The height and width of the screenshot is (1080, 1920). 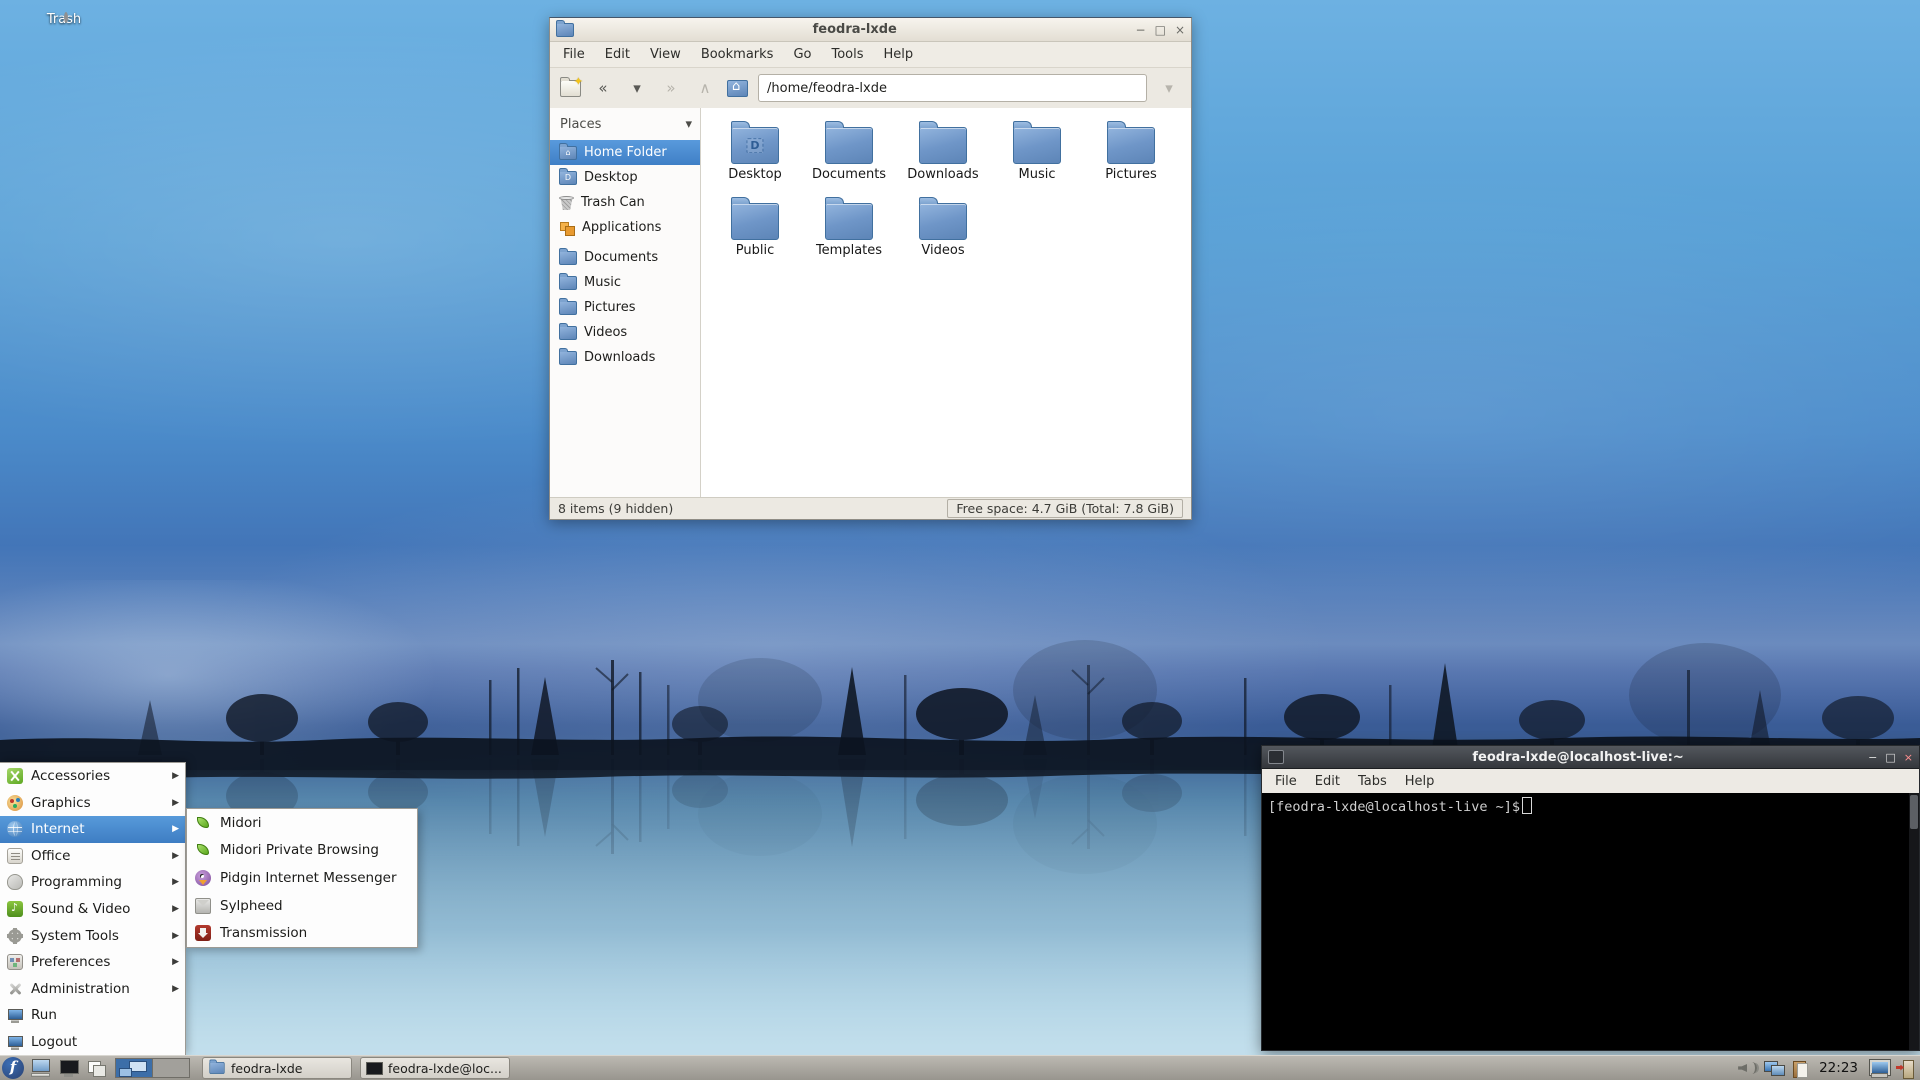 I want to click on menu-tools: Tools, so click(x=847, y=54).